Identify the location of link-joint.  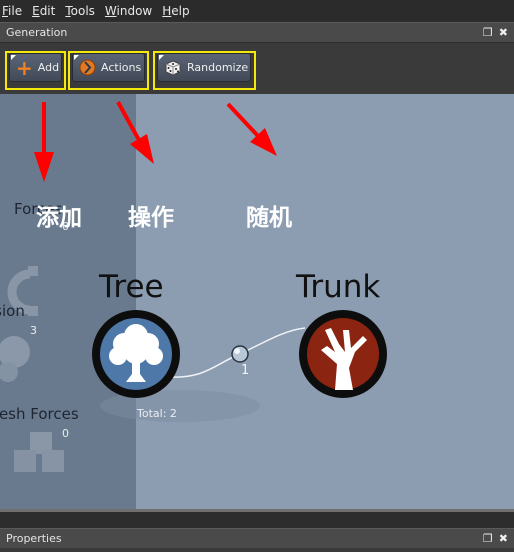
(240, 354).